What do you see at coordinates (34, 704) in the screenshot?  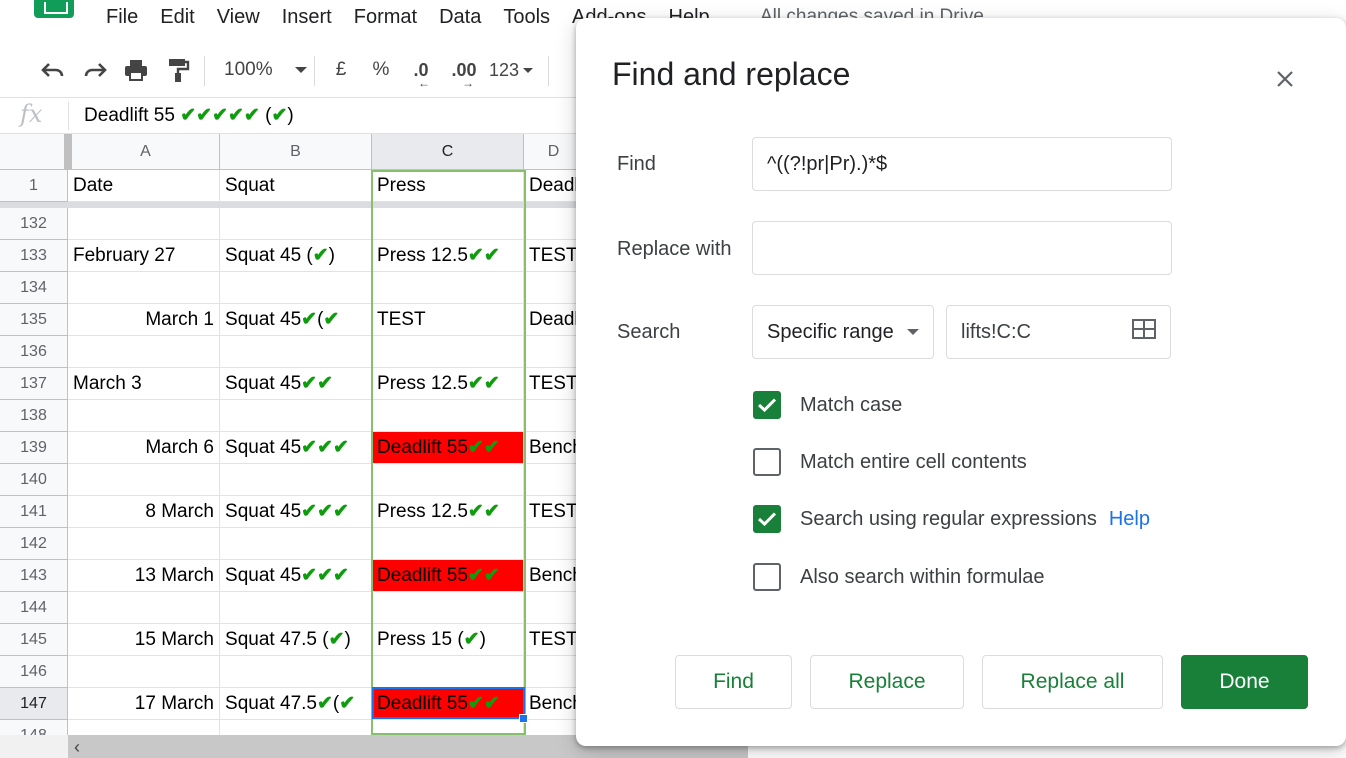 I see `row-header: 147` at bounding box center [34, 704].